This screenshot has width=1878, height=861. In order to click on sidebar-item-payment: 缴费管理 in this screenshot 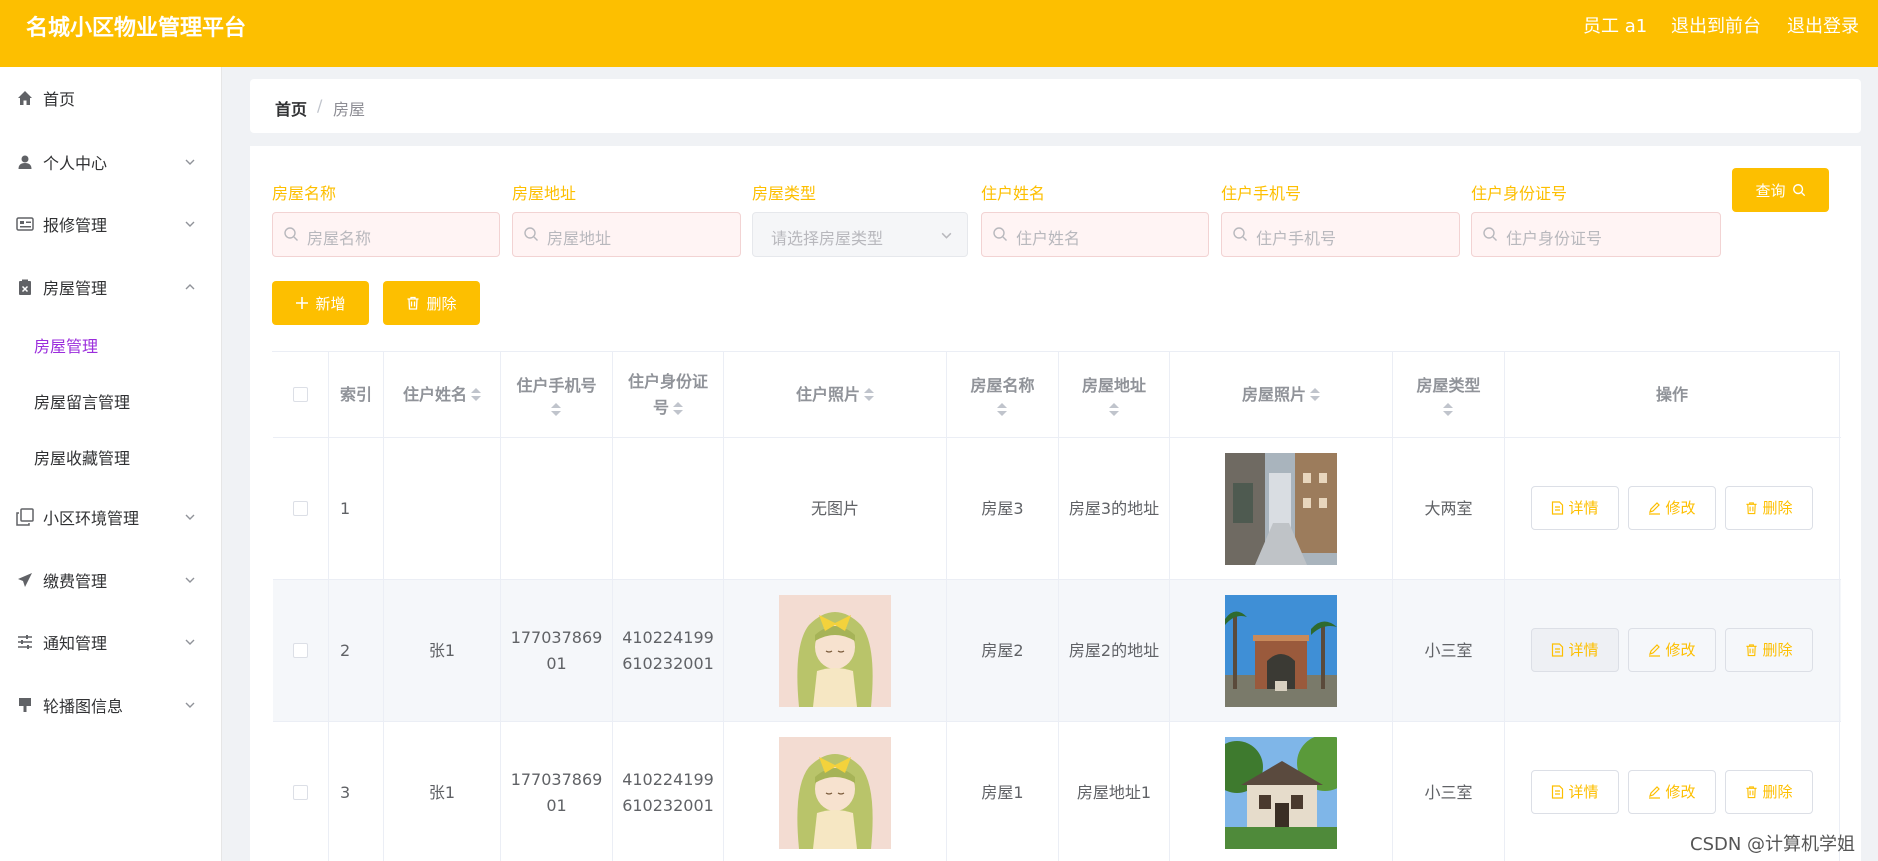, I will do `click(110, 580)`.